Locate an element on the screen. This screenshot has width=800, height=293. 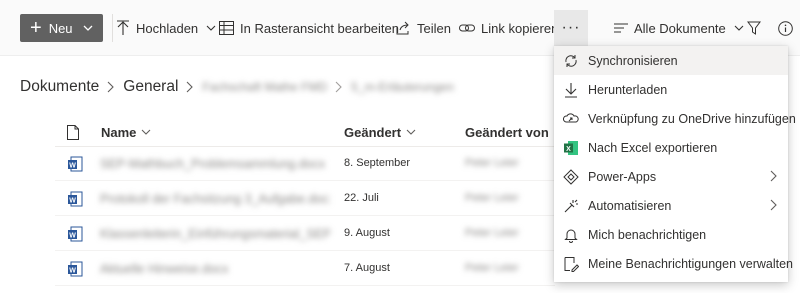
grid-icon is located at coordinates (226, 28).